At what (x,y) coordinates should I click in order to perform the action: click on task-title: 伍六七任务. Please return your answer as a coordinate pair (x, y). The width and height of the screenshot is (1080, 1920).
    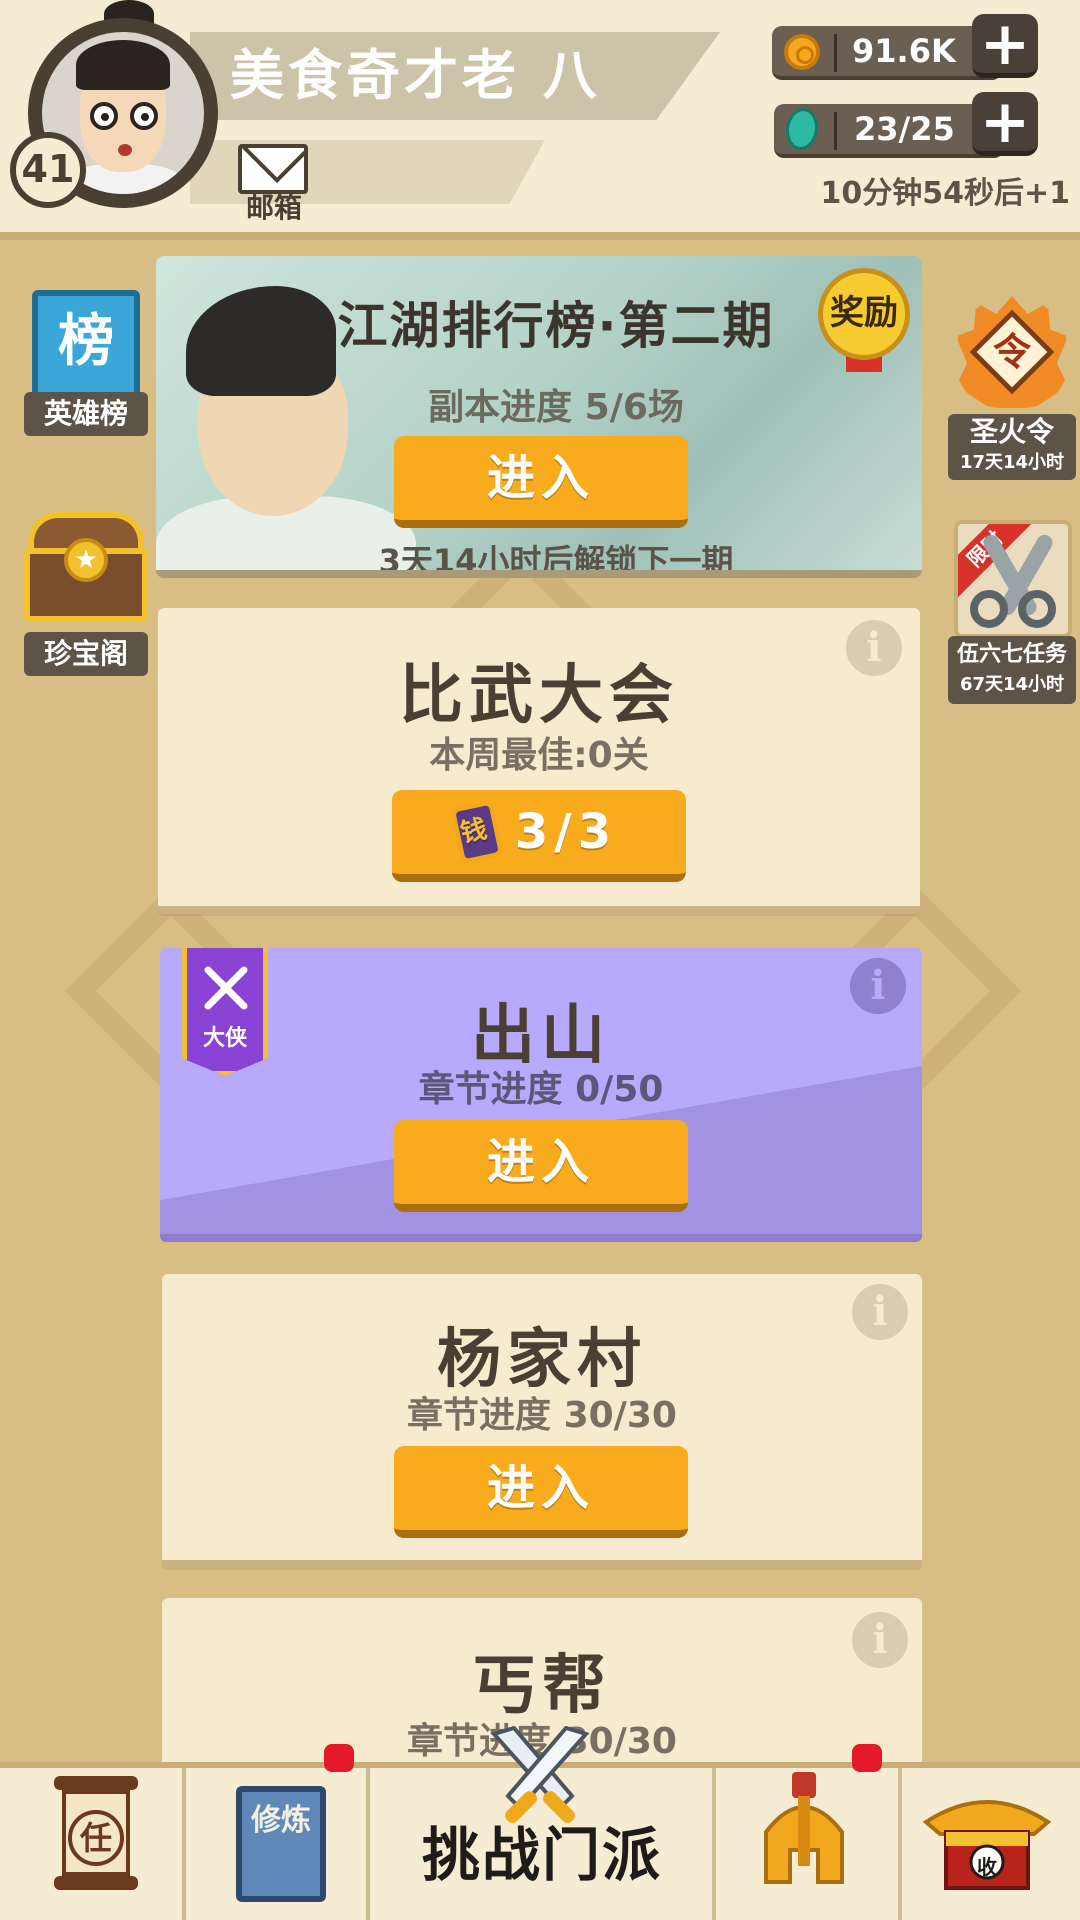
    Looking at the image, I should click on (1011, 654).